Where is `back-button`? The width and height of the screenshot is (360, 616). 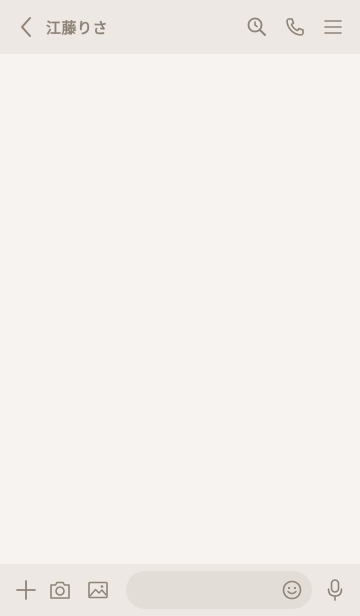 back-button is located at coordinates (26, 27).